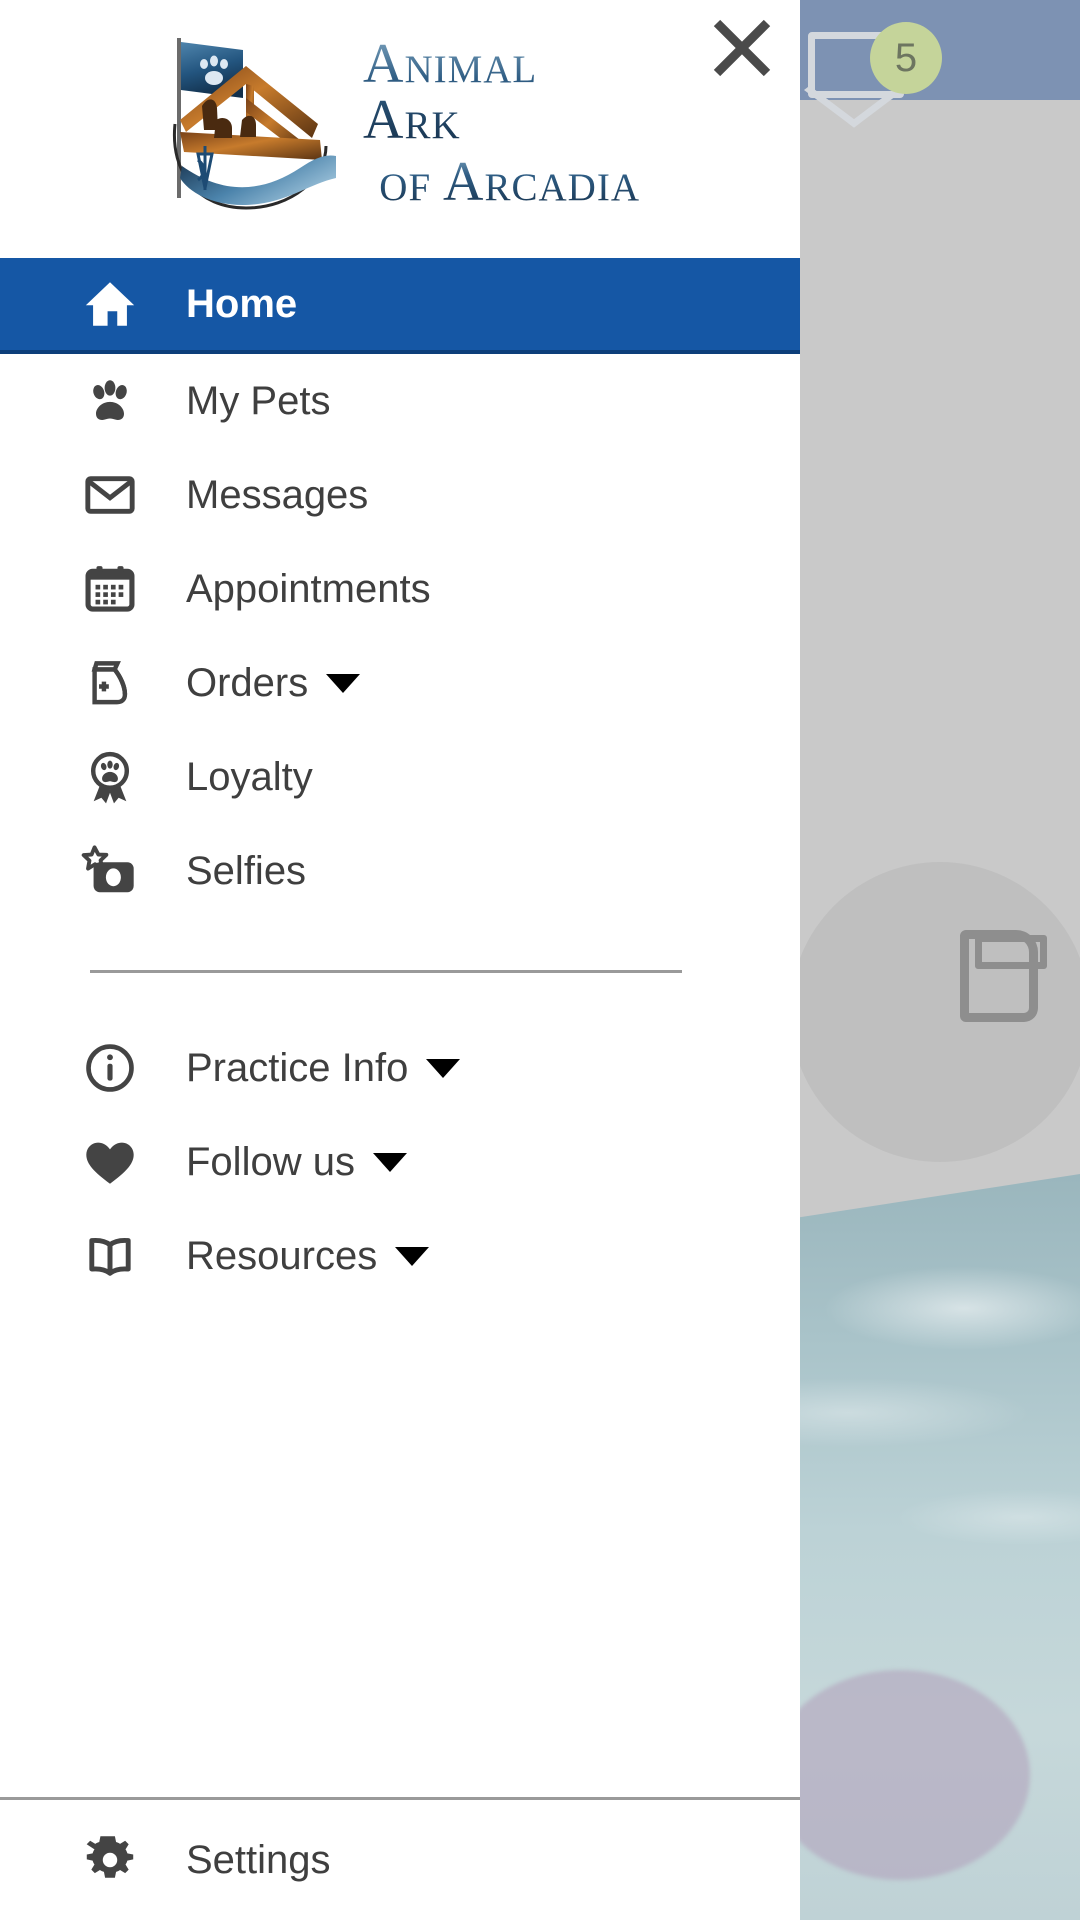 The height and width of the screenshot is (1920, 1080). What do you see at coordinates (386, 971) in the screenshot?
I see `menu-section-divider` at bounding box center [386, 971].